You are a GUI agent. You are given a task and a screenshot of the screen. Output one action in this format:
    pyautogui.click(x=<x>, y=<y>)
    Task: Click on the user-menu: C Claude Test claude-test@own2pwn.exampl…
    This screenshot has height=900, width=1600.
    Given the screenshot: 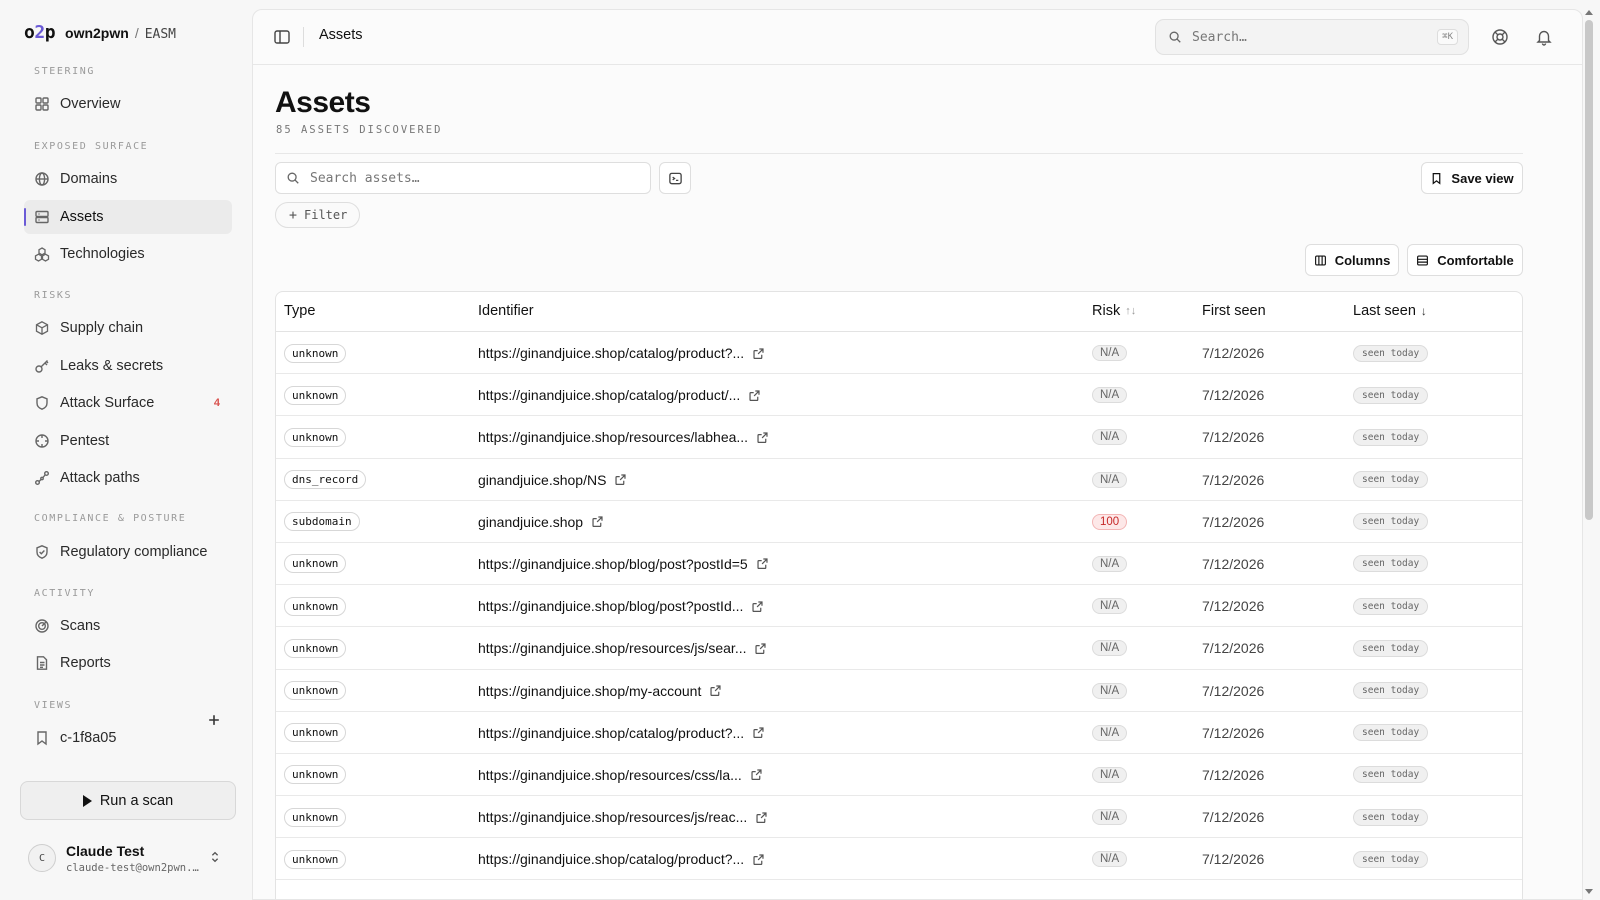 What is the action you would take?
    pyautogui.click(x=131, y=858)
    